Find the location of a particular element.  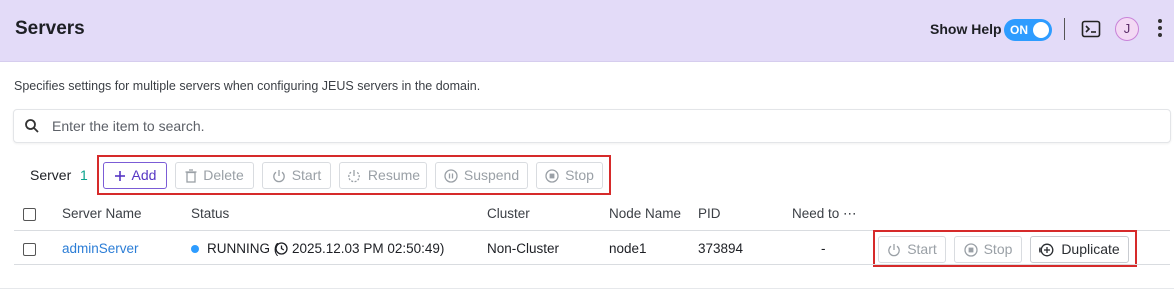

row-start-button: Start is located at coordinates (912, 249).